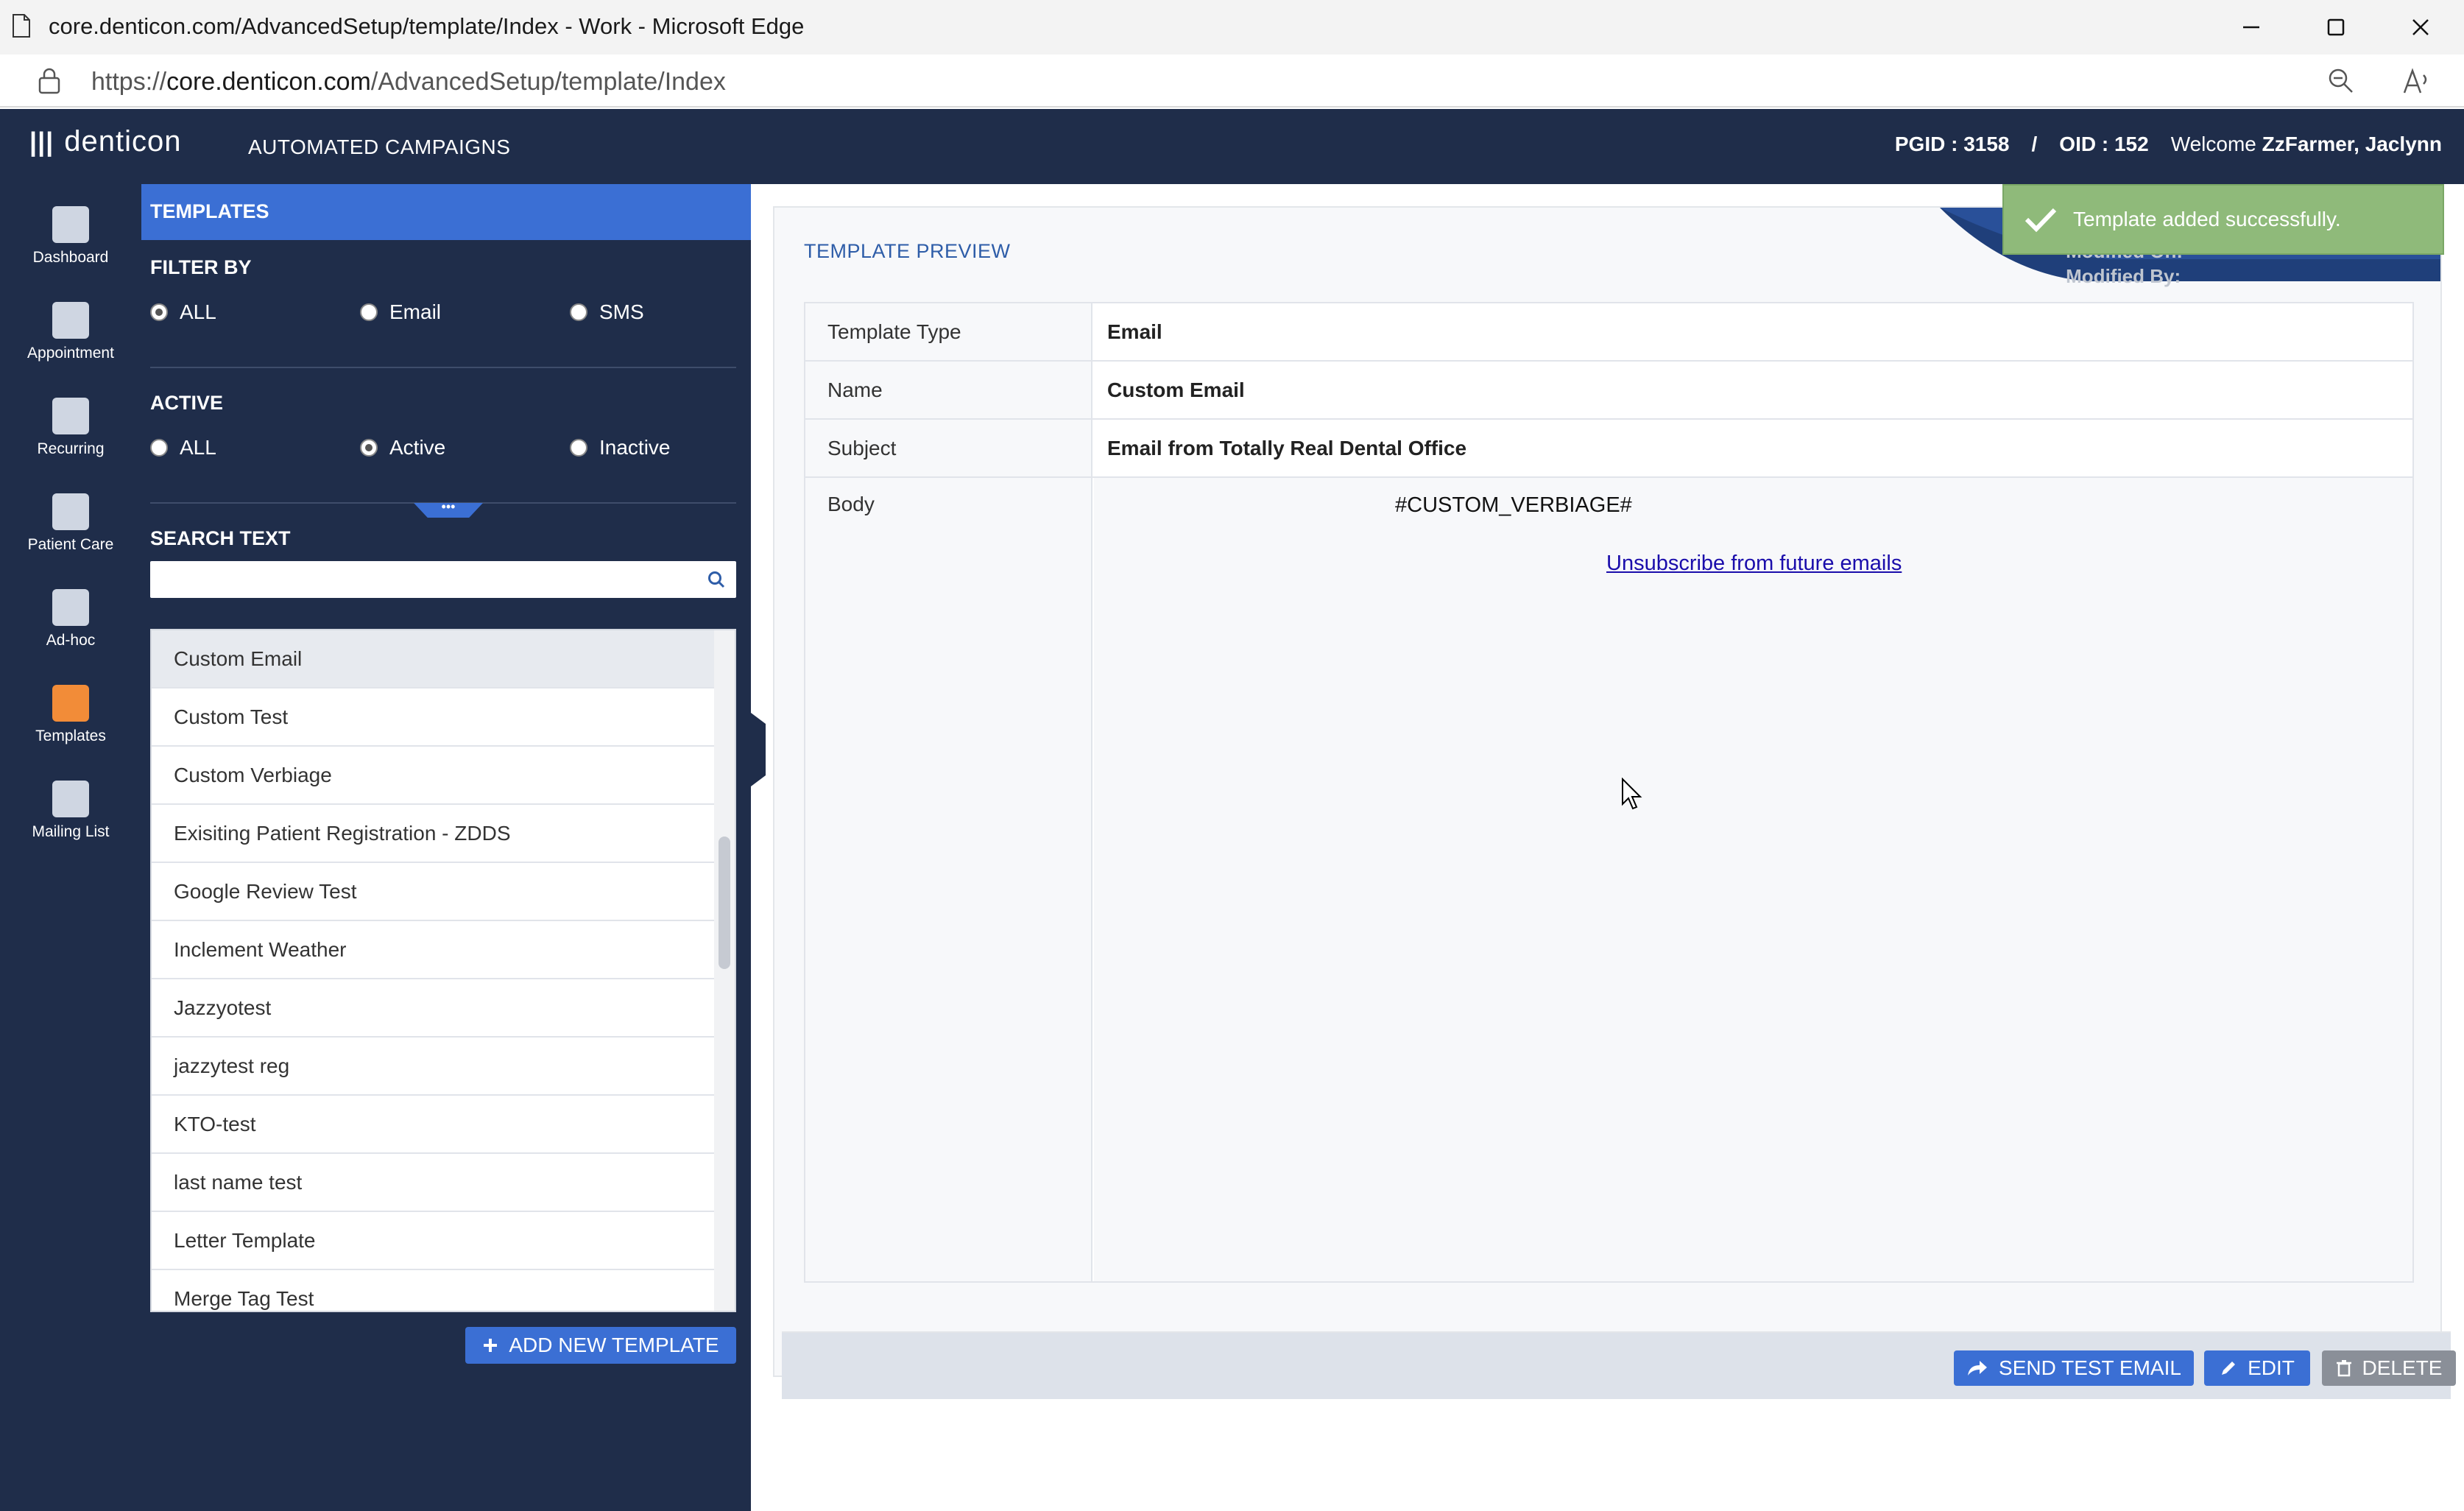 This screenshot has height=1511, width=2464. I want to click on nav-label: Ad-hoc, so click(71, 640).